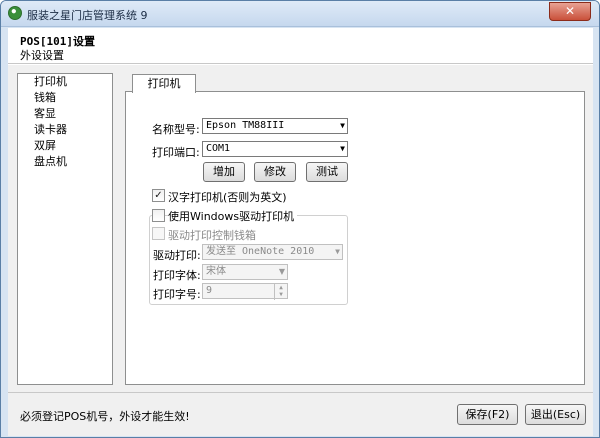  I want to click on nav-item-customer-display: 客显, so click(65, 114).